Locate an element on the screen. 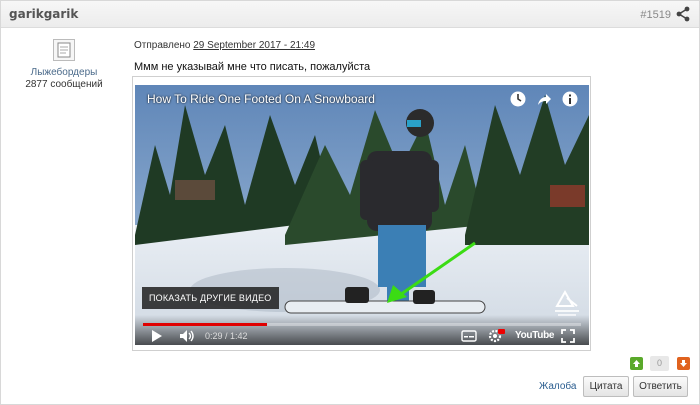  subtitles-icon is located at coordinates (469, 336).